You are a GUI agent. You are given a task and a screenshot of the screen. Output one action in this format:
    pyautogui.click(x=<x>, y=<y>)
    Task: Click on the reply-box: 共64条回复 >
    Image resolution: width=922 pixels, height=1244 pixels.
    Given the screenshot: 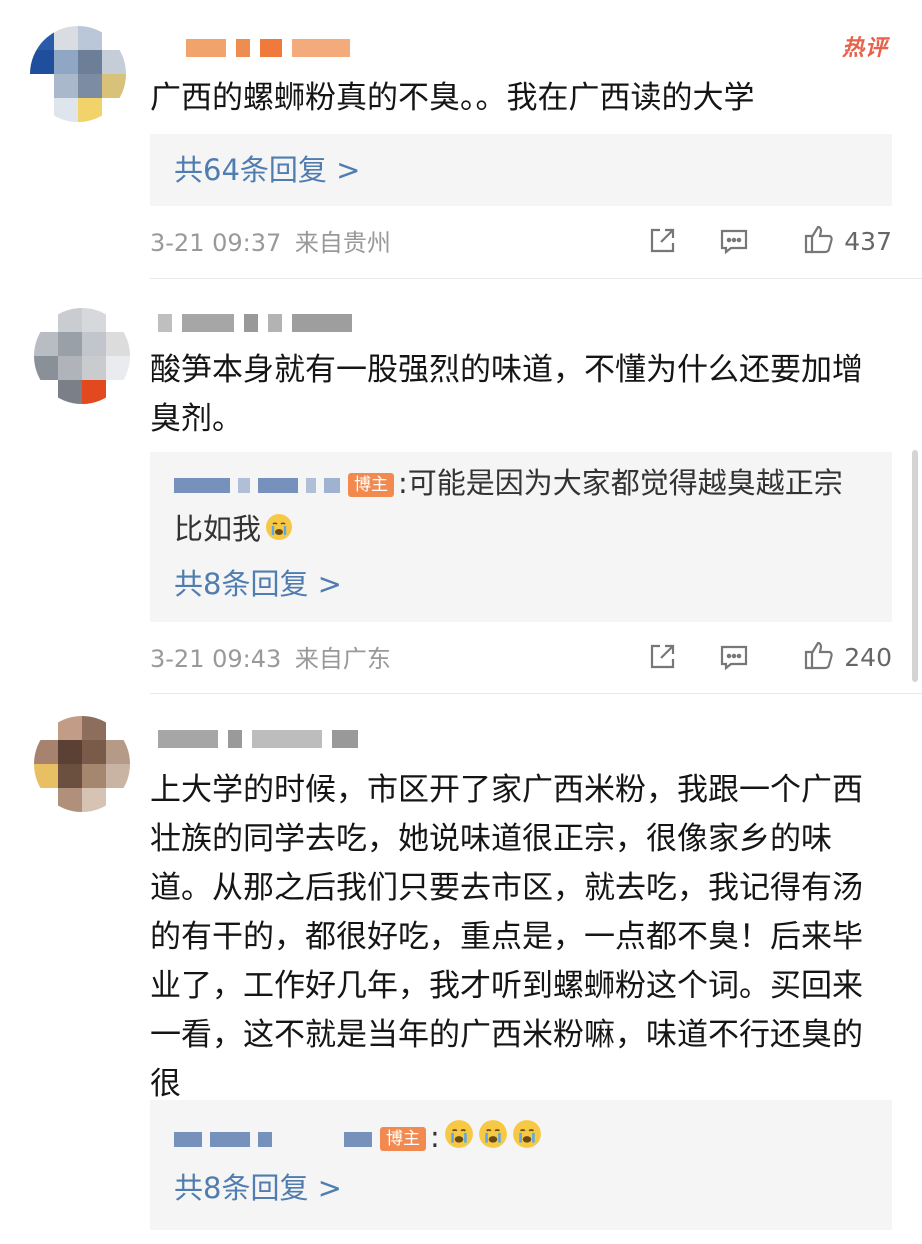 What is the action you would take?
    pyautogui.click(x=521, y=170)
    